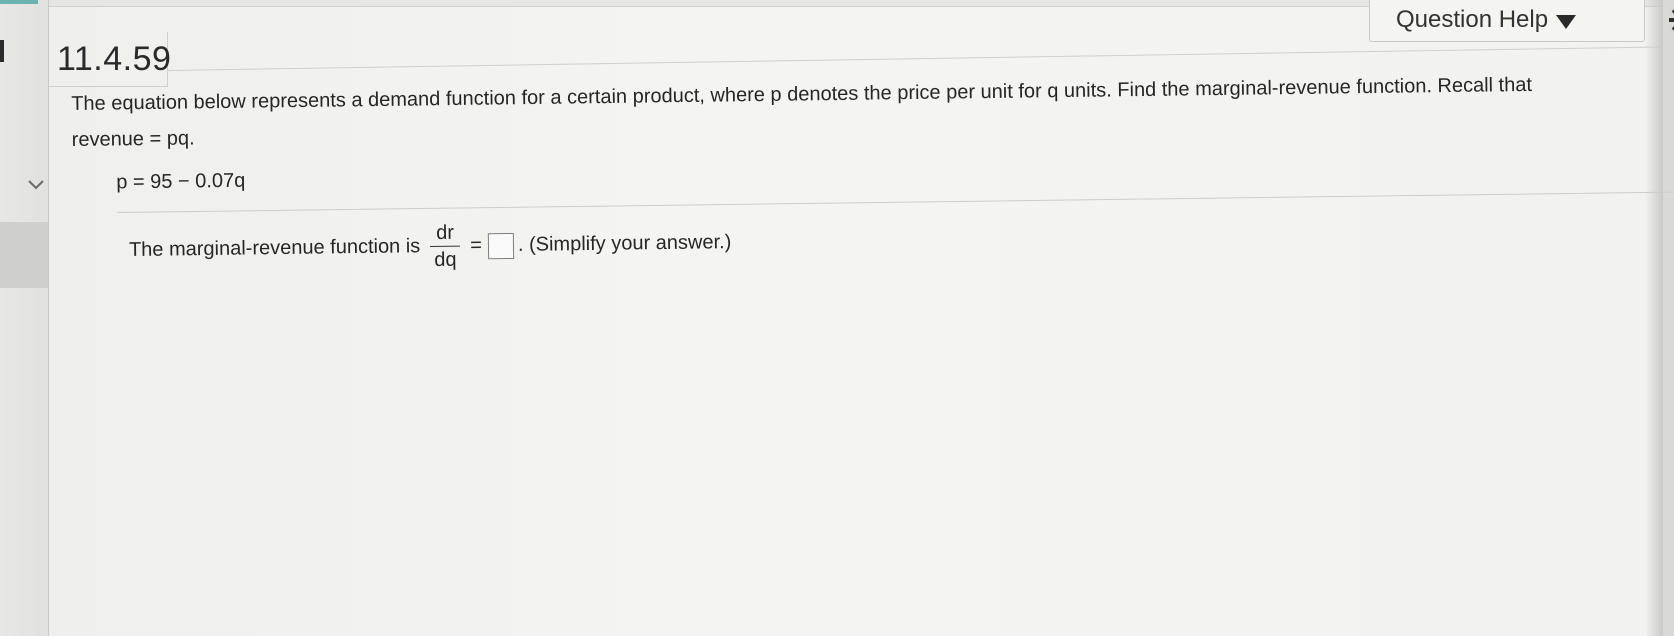 This screenshot has height=636, width=1674. I want to click on demand-equation: p = 95 − 0.07q, so click(181, 181).